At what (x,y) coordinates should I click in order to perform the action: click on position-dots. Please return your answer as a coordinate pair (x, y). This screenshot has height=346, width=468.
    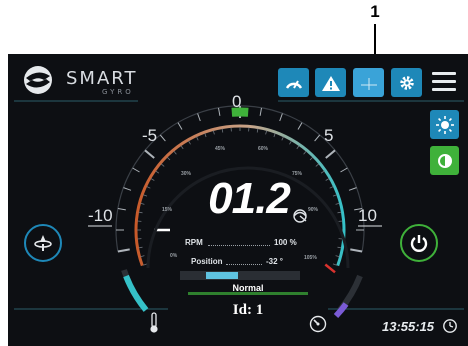
    Looking at the image, I should click on (244, 264).